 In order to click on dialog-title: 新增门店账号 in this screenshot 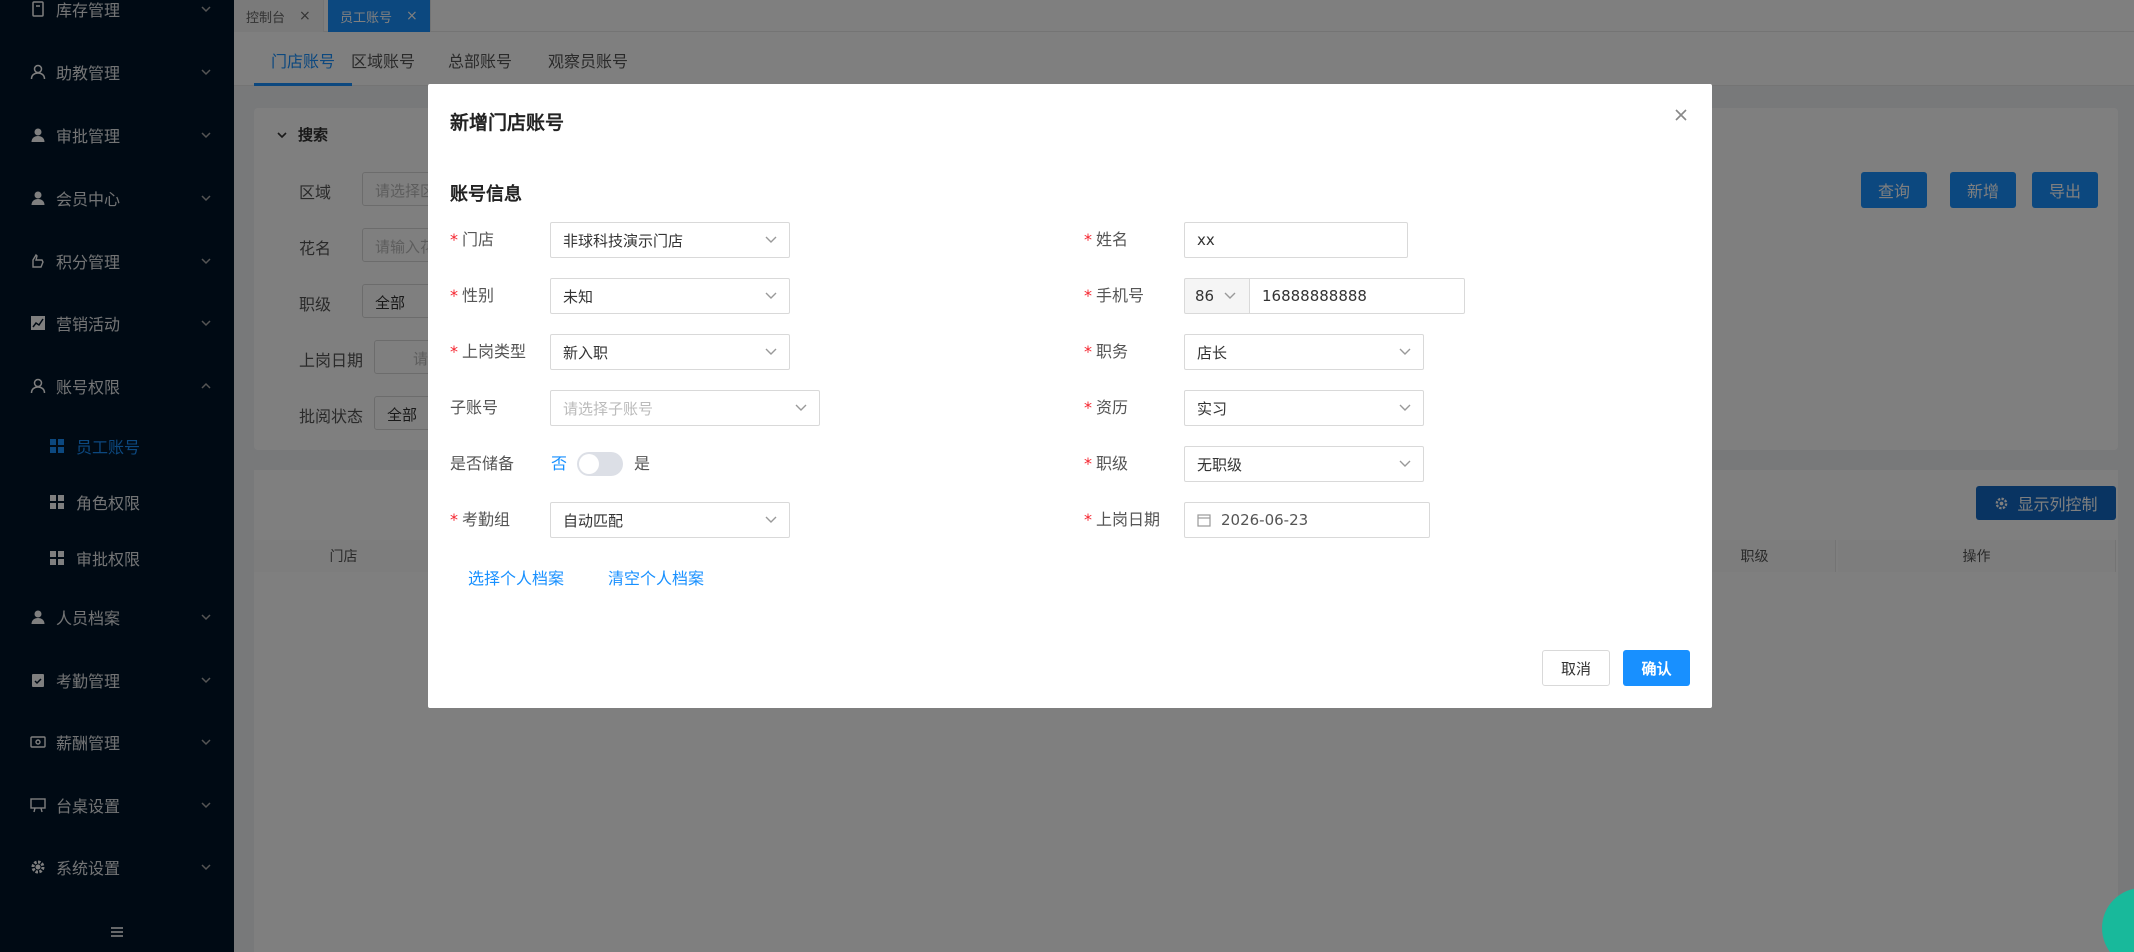, I will do `click(507, 123)`.